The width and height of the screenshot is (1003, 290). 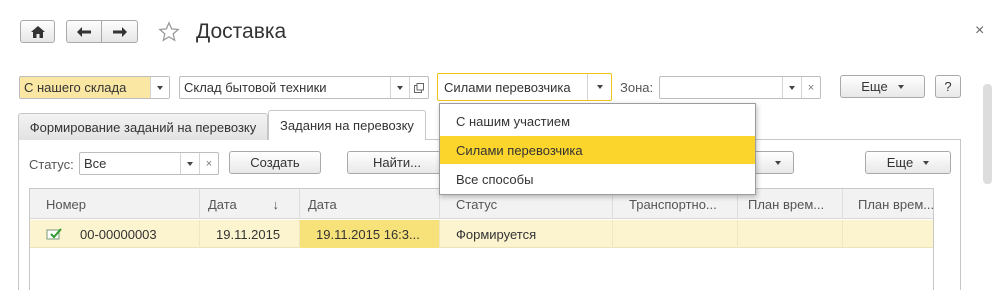 What do you see at coordinates (370, 204) in the screenshot?
I see `column-header-date2: Дата` at bounding box center [370, 204].